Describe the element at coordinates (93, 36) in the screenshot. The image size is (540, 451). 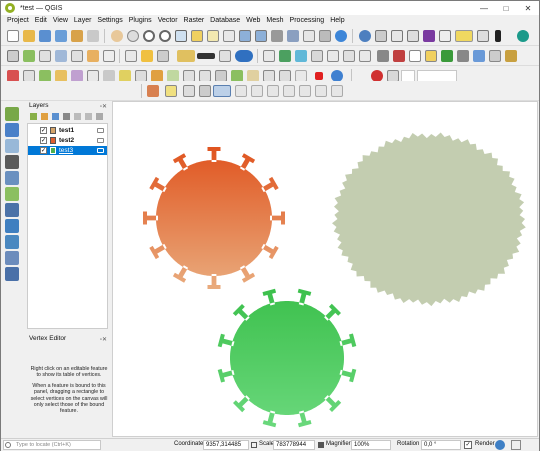
I see `layout-manager-icon` at that location.